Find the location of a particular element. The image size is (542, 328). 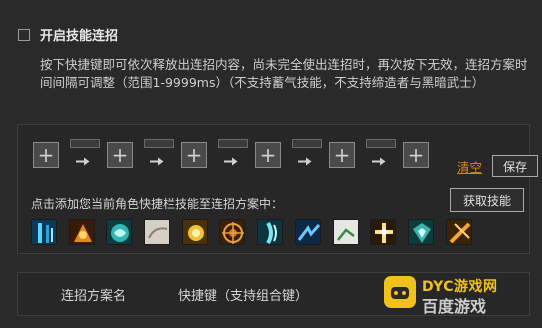

enable-combo-label: 开启技能连招 is located at coordinates (79, 36).